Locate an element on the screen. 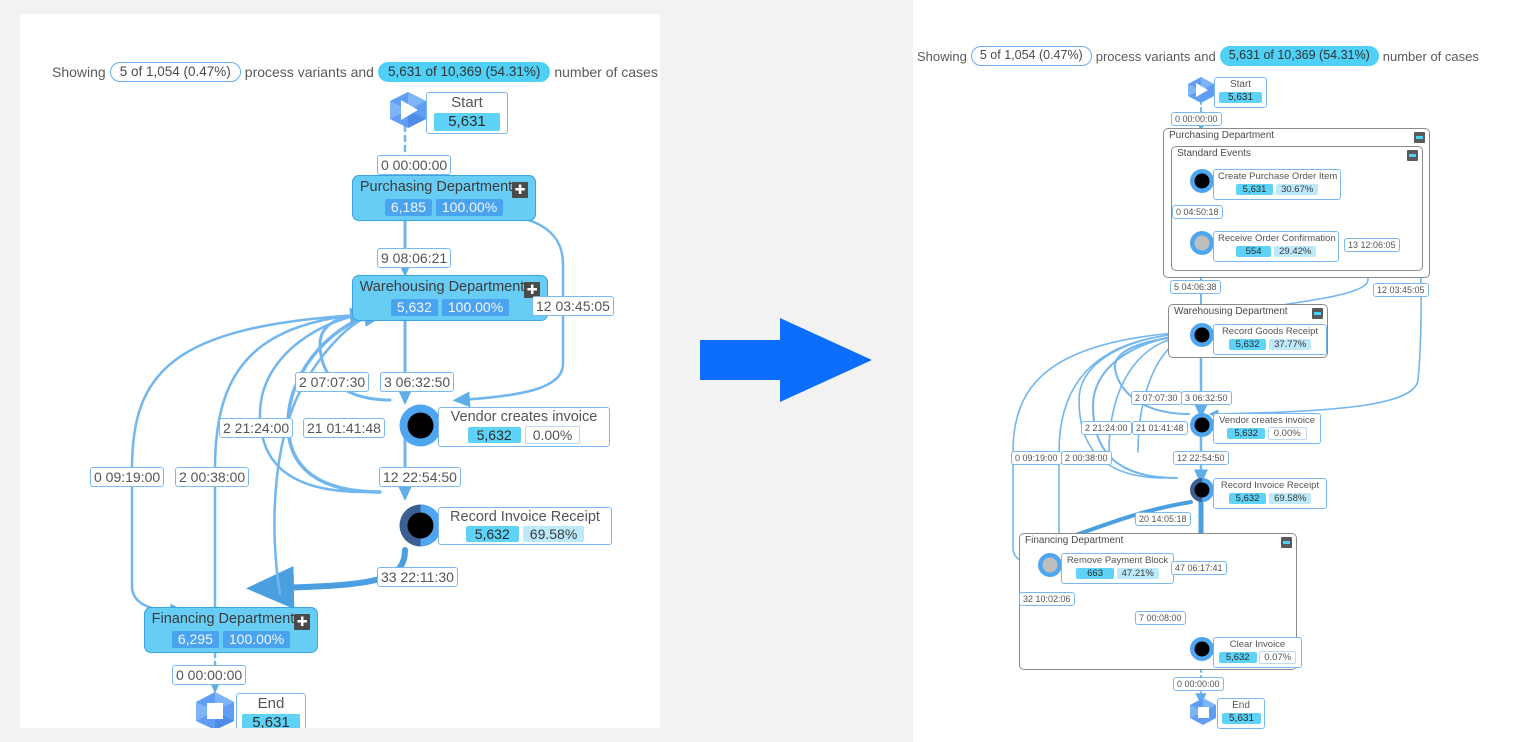 This screenshot has height=742, width=1535. group-warehousing-count: 5,632 is located at coordinates (414, 307).